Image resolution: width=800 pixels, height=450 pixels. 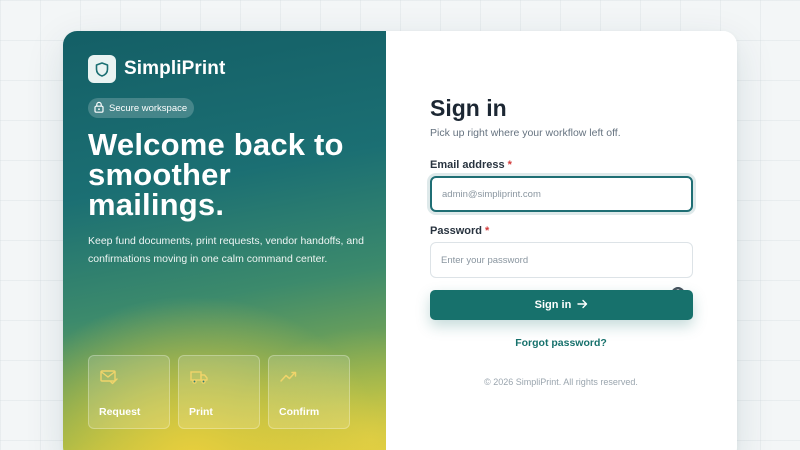 What do you see at coordinates (148, 108) in the screenshot?
I see `badge-label: Secure workspace` at bounding box center [148, 108].